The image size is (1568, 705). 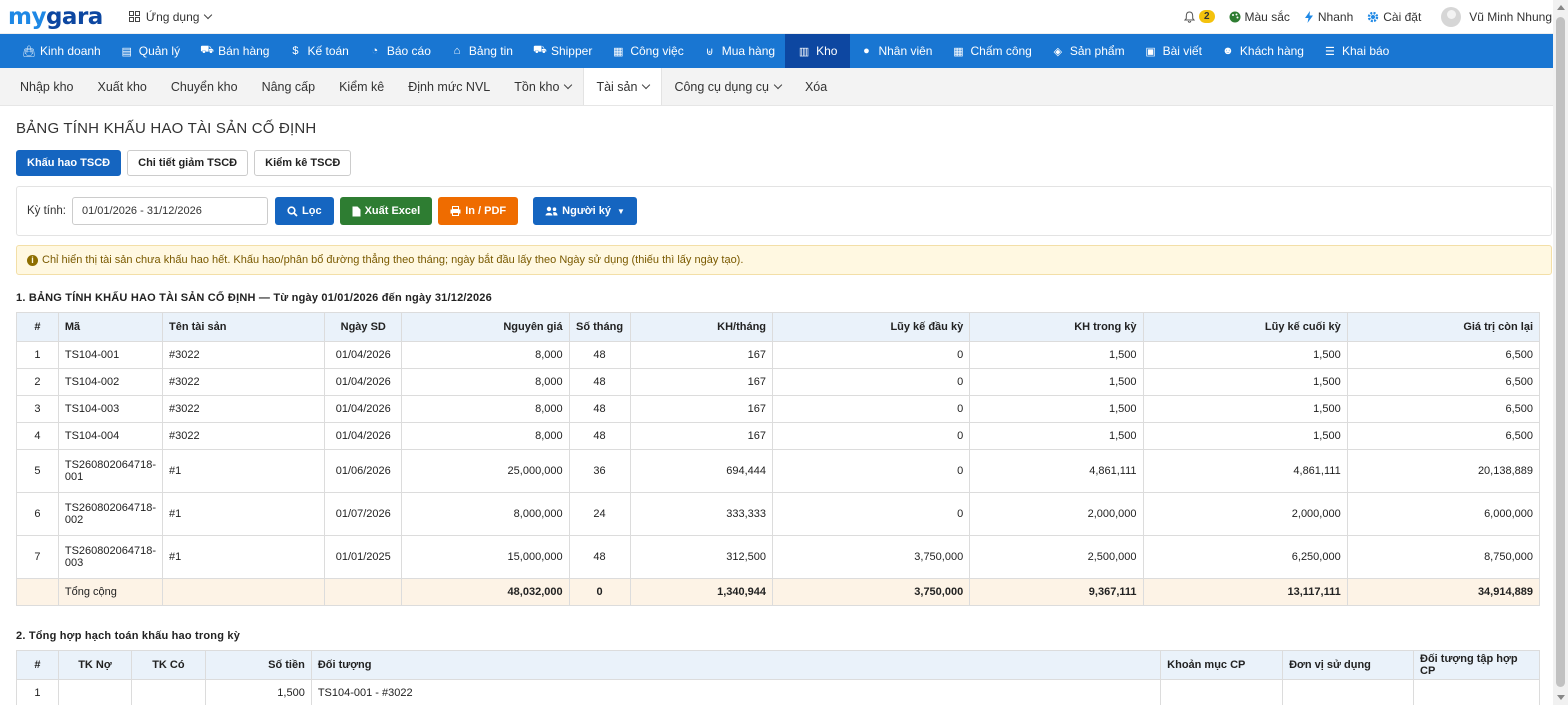 What do you see at coordinates (1496, 16) in the screenshot?
I see `user-menu: Vũ Minh Nhung` at bounding box center [1496, 16].